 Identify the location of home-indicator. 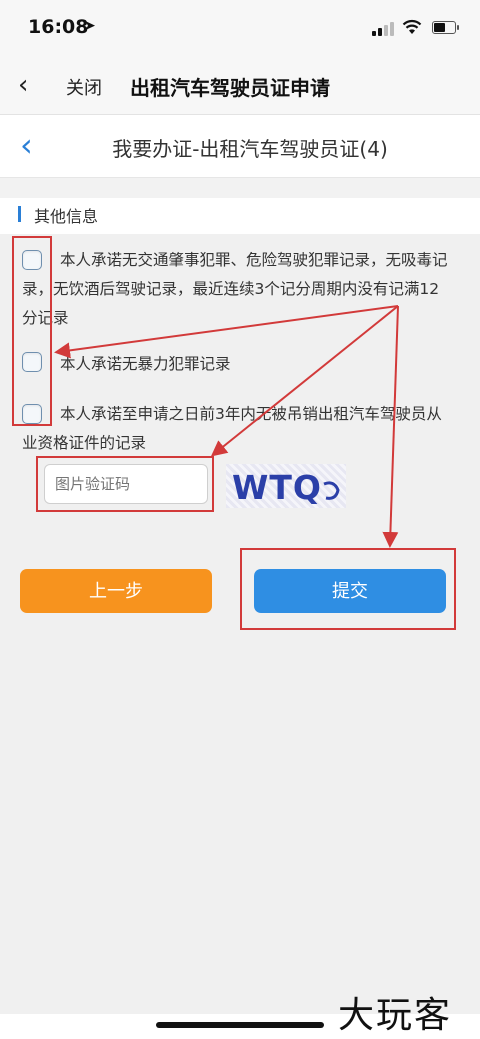
(240, 1025).